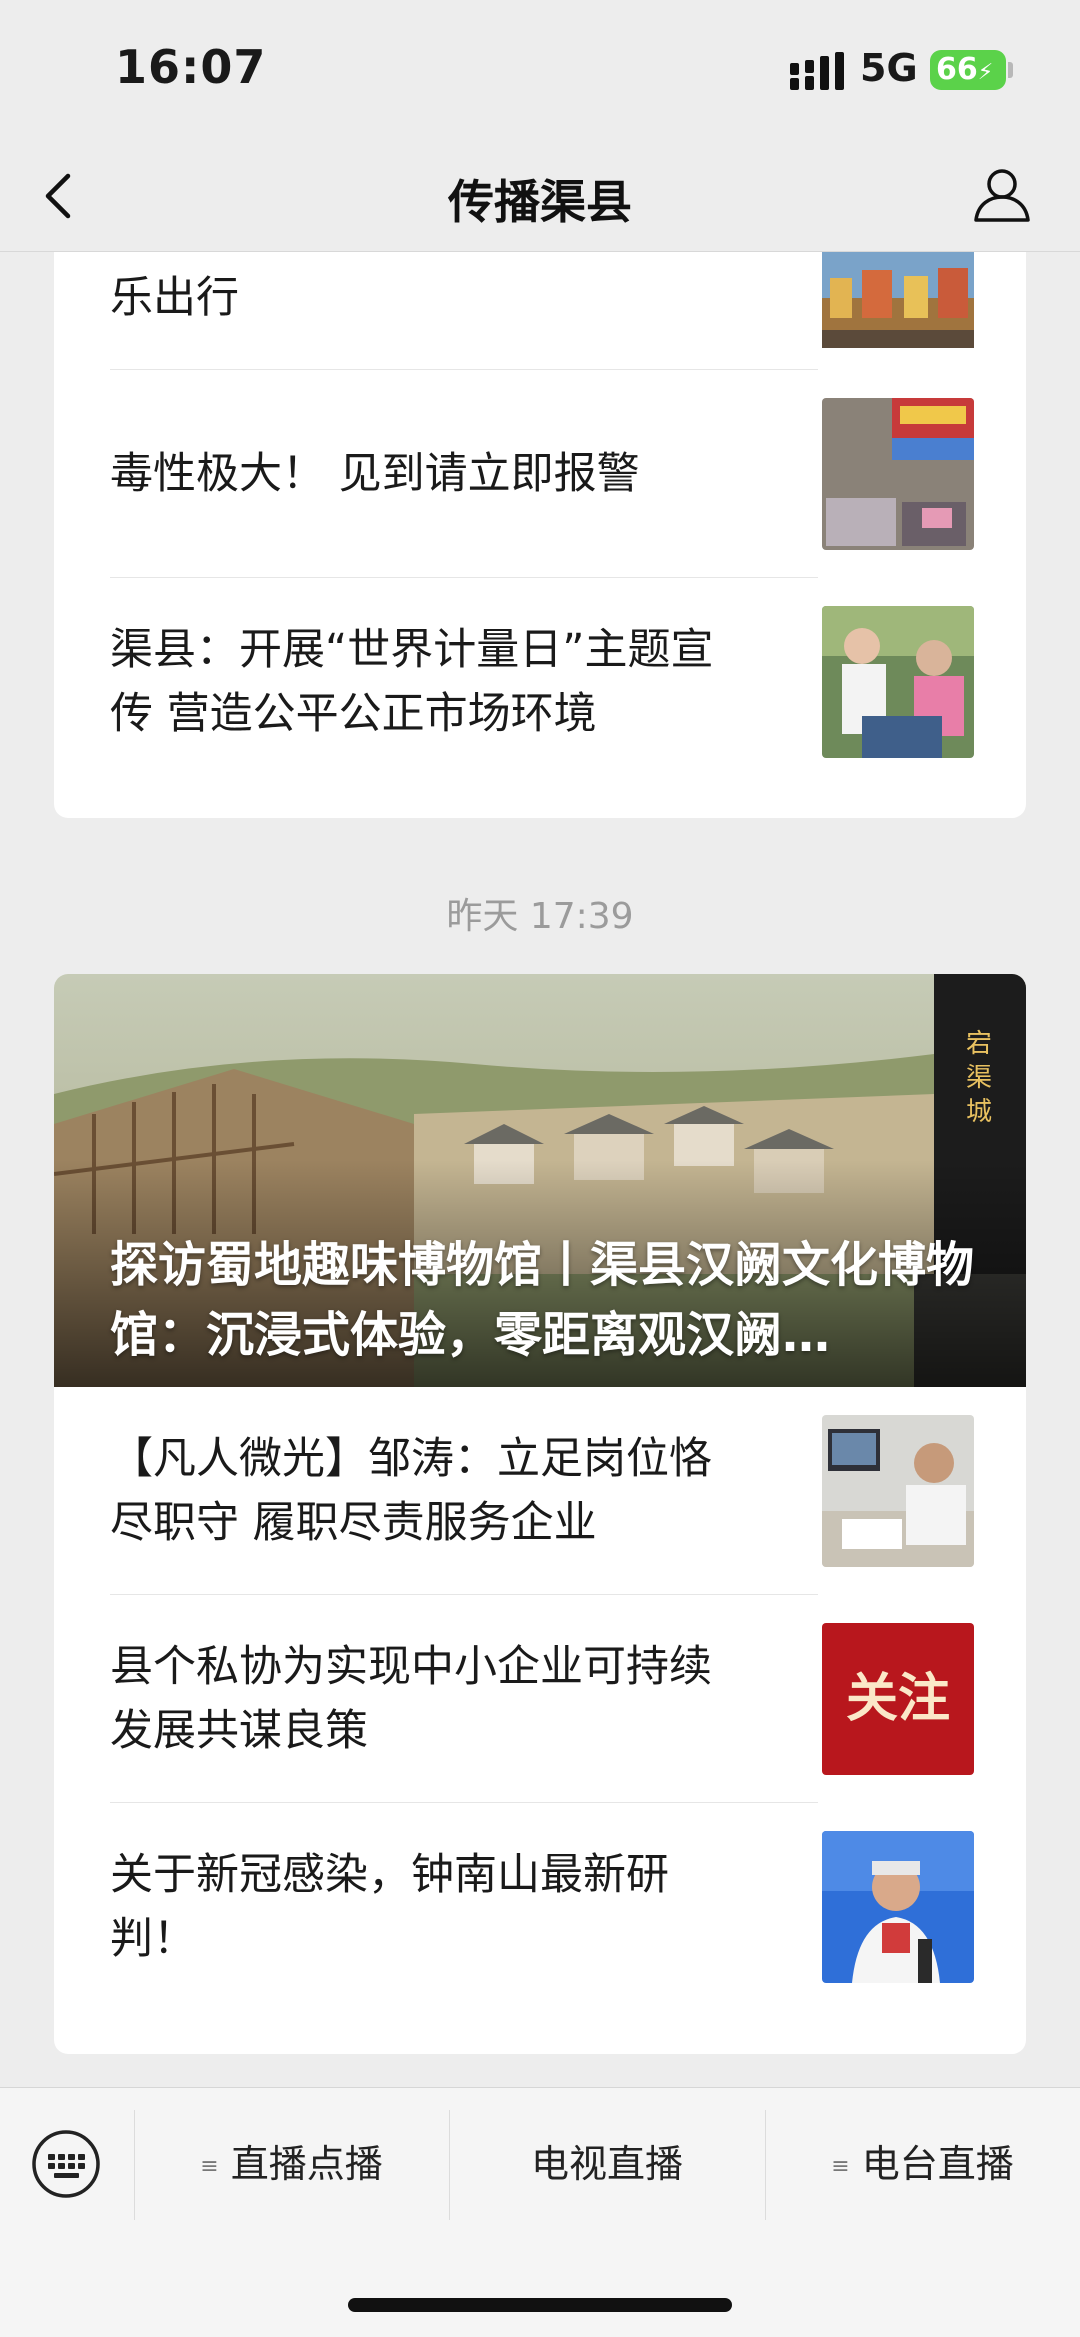  I want to click on article-thumbnail: 关注, so click(898, 1699).